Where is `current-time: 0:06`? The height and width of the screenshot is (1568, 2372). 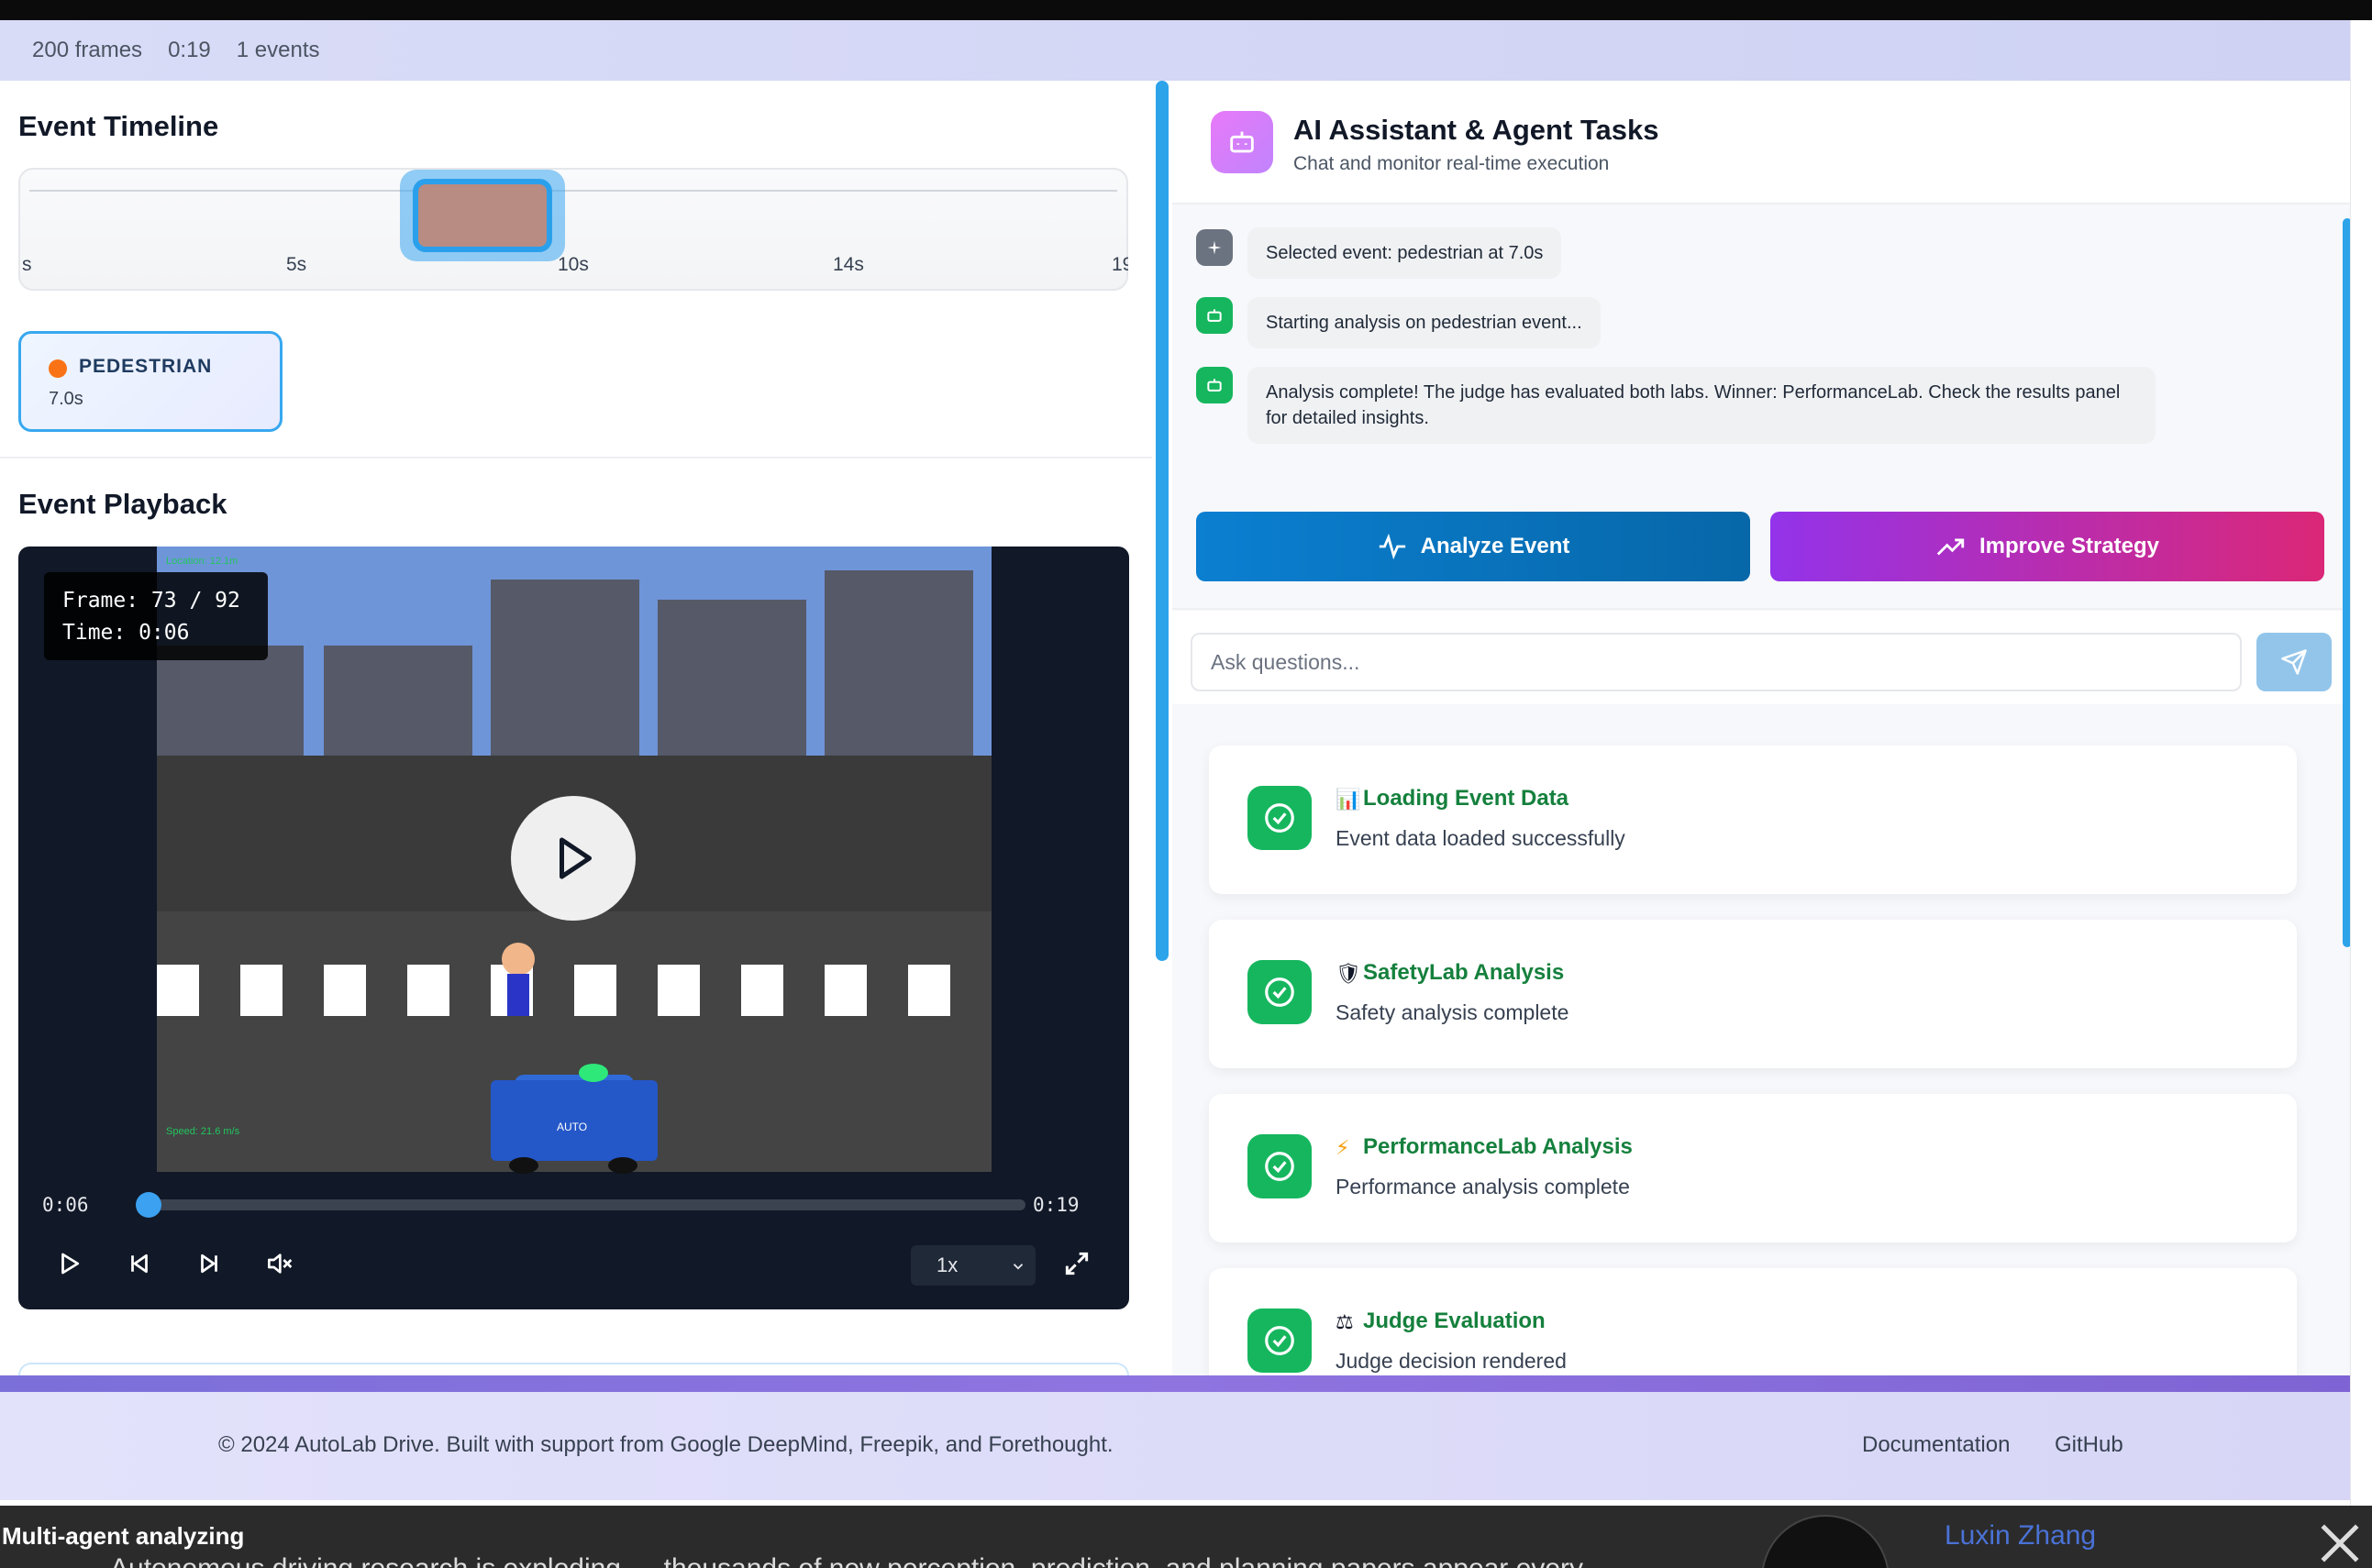 current-time: 0:06 is located at coordinates (66, 1205).